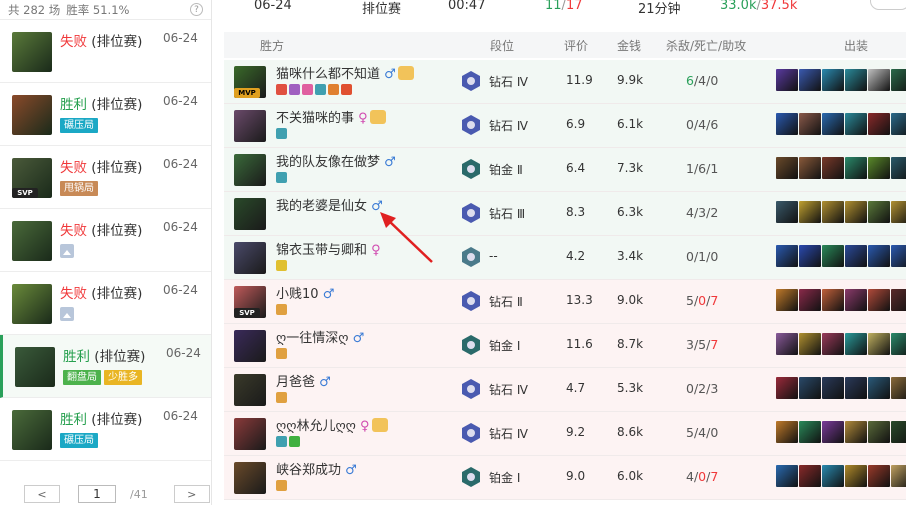 The height and width of the screenshot is (505, 906). Describe the element at coordinates (97, 494) in the screenshot. I see `page-input: 1` at that location.